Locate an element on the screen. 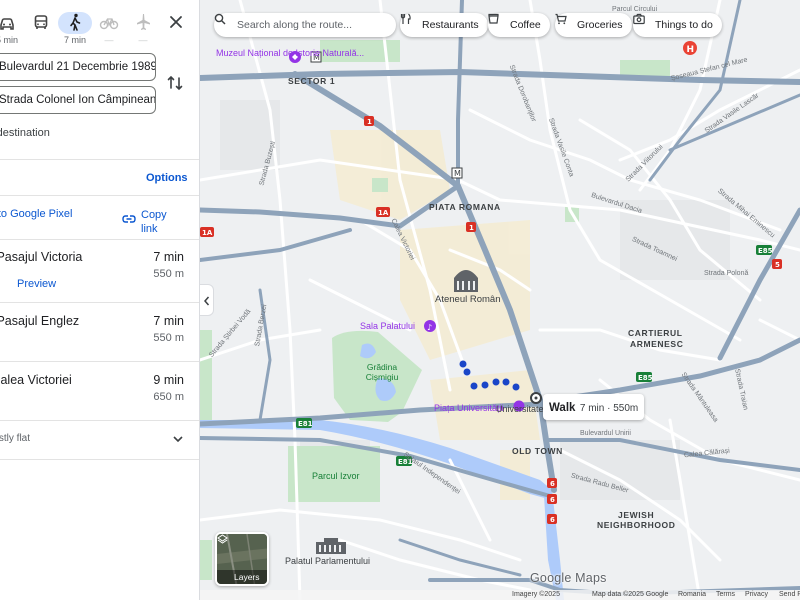 The width and height of the screenshot is (800, 600). chip-label: Restaurants is located at coordinates (450, 25).